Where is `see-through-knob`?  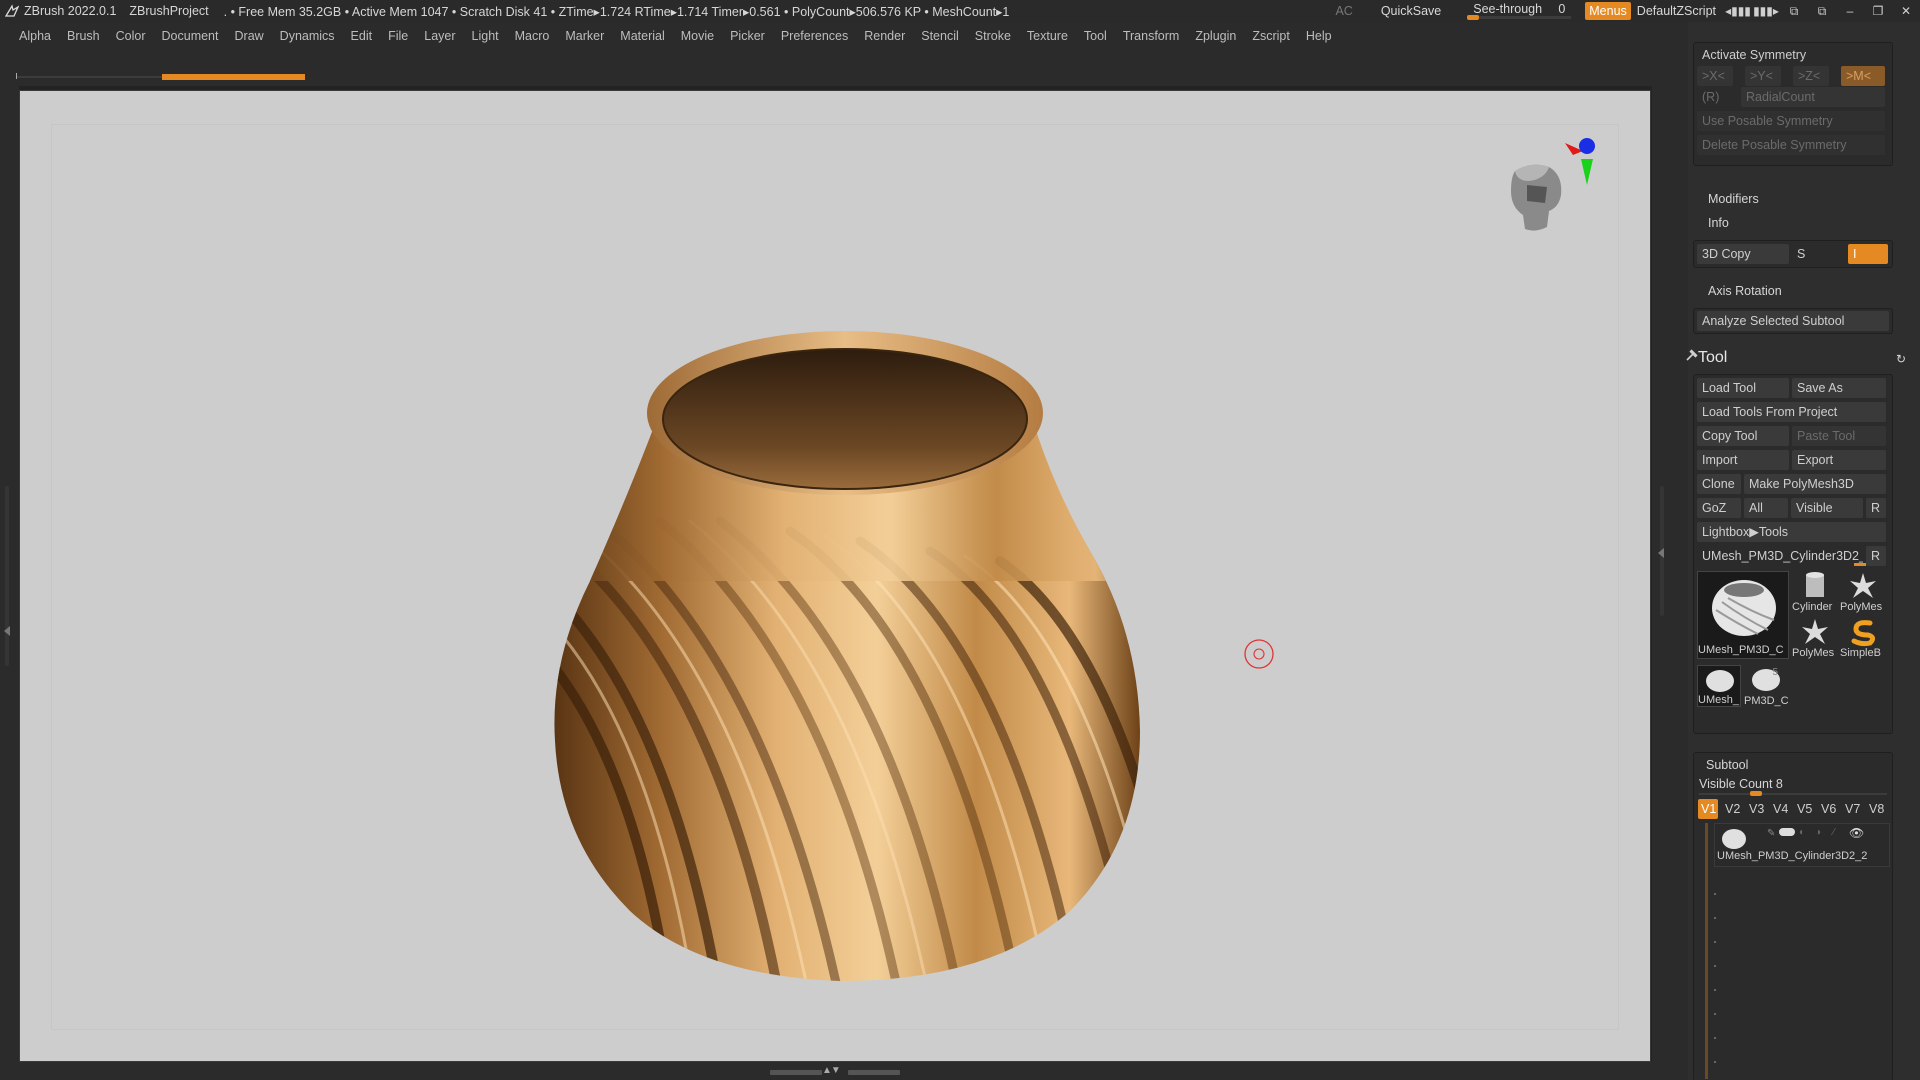 see-through-knob is located at coordinates (1473, 17).